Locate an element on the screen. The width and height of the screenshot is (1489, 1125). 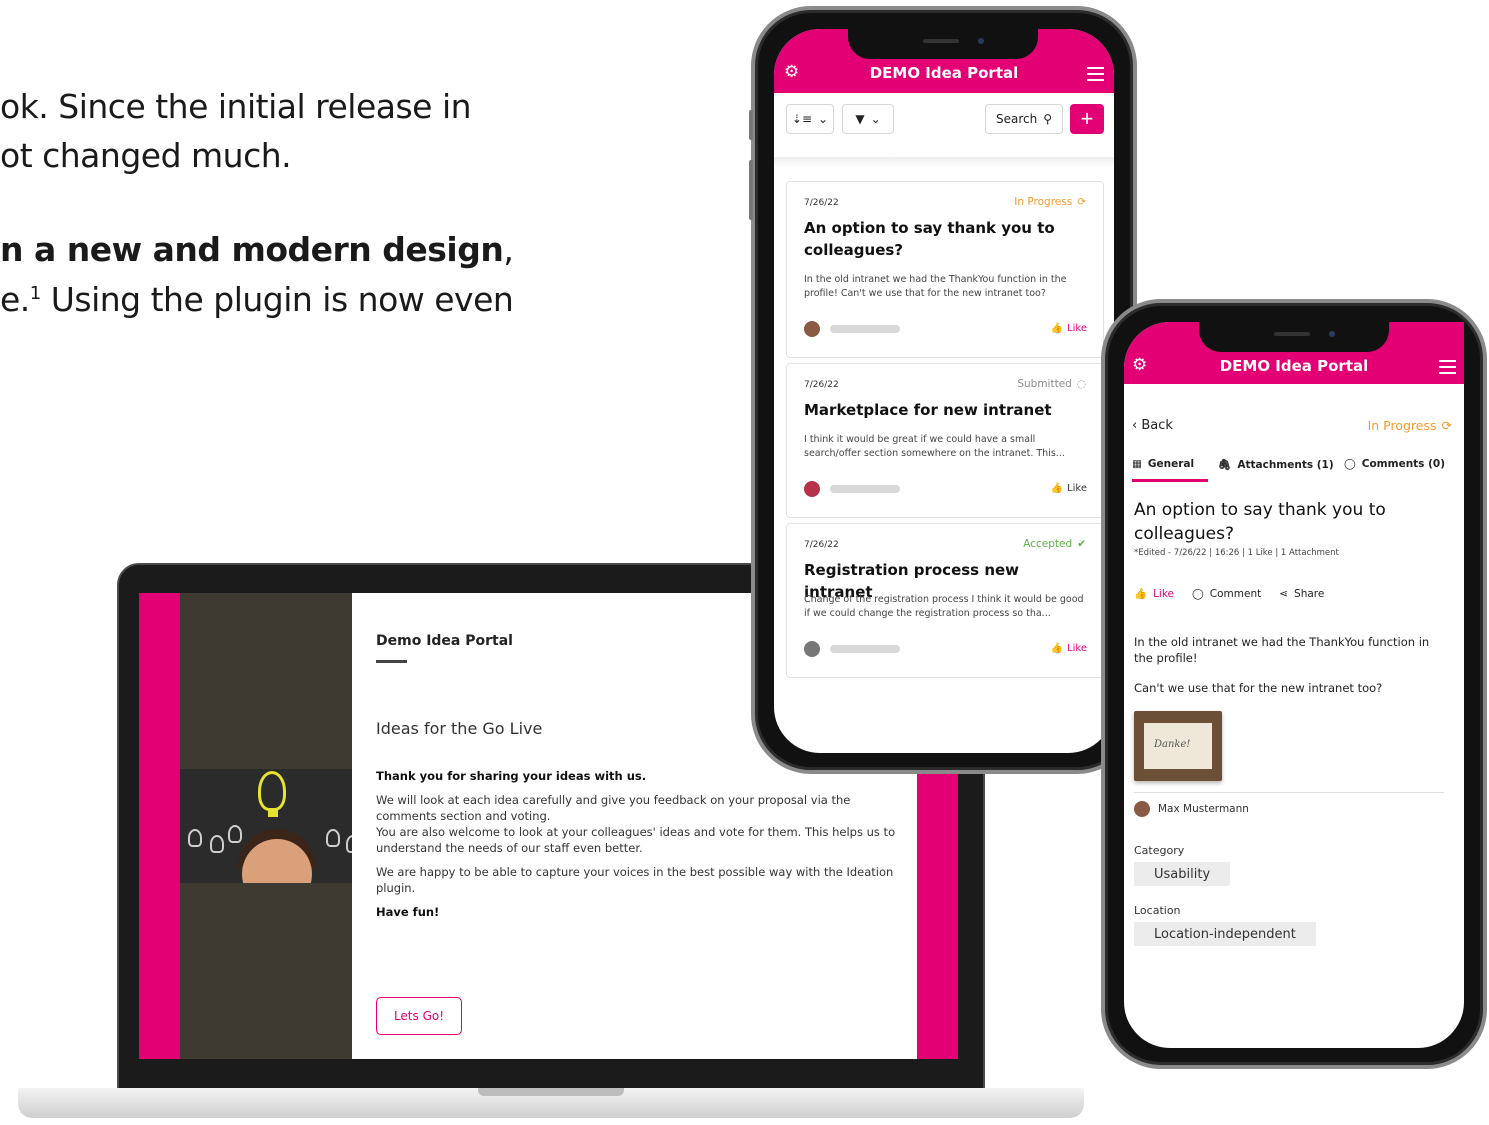
attachment-thumbnail: Danke! is located at coordinates (1178, 746).